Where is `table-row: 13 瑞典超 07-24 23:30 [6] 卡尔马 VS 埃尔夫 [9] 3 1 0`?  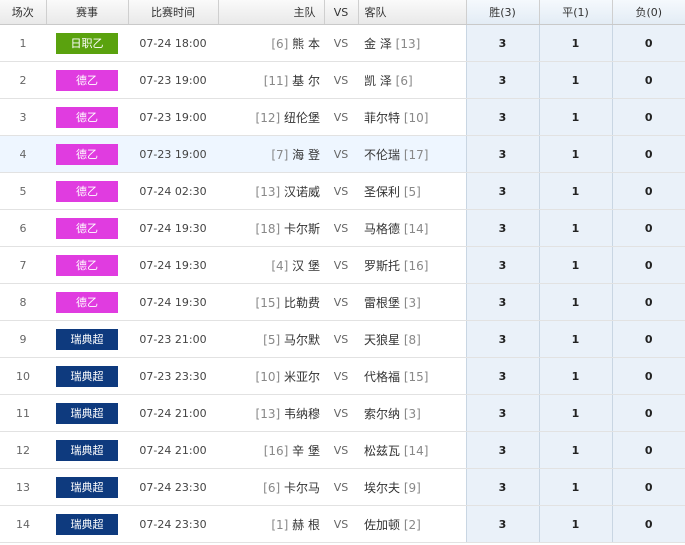 table-row: 13 瑞典超 07-24 23:30 [6] 卡尔马 VS 埃尔夫 [9] 3 1 0 is located at coordinates (342, 487).